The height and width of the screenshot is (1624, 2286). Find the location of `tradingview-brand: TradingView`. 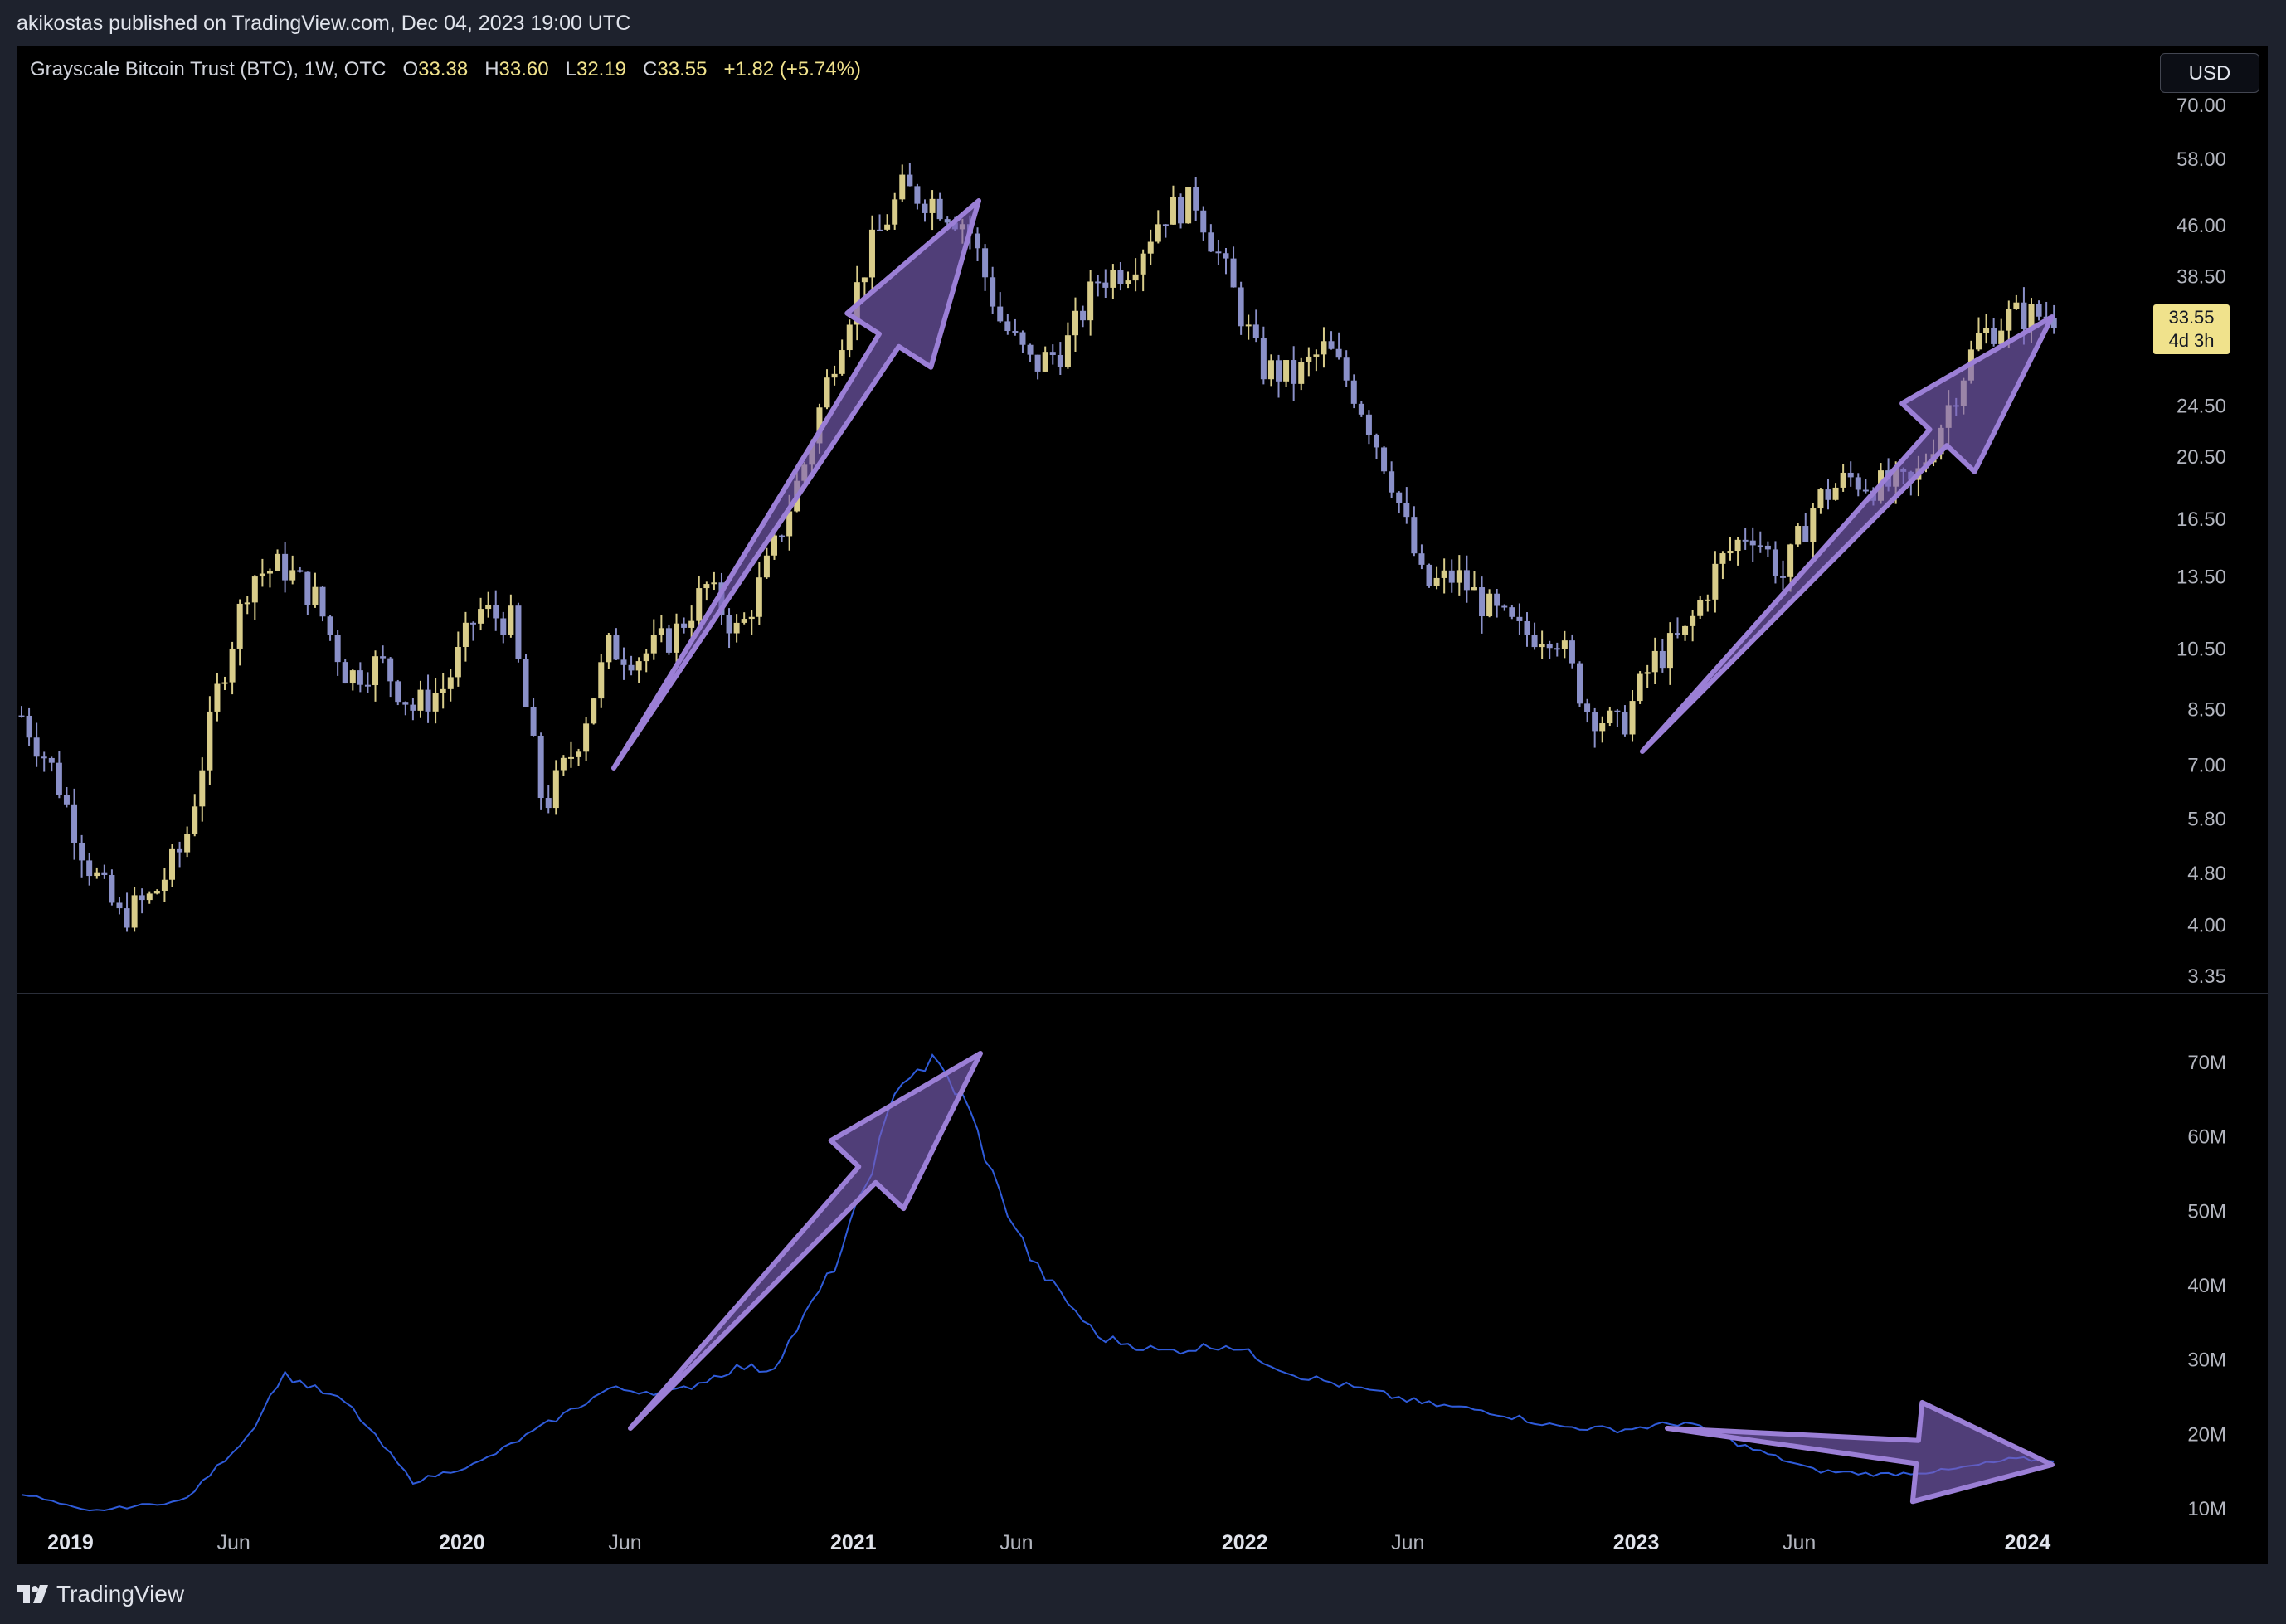

tradingview-brand: TradingView is located at coordinates (101, 1594).